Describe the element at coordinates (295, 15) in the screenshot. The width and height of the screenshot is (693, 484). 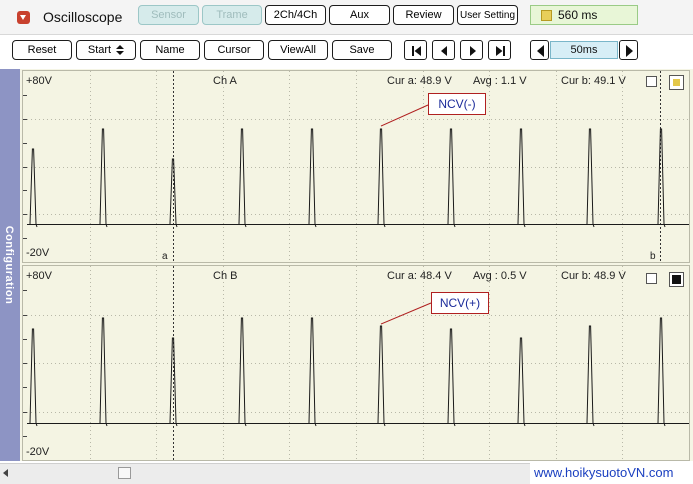
I see `tab-2ch-4ch: 2Ch/4Ch` at that location.